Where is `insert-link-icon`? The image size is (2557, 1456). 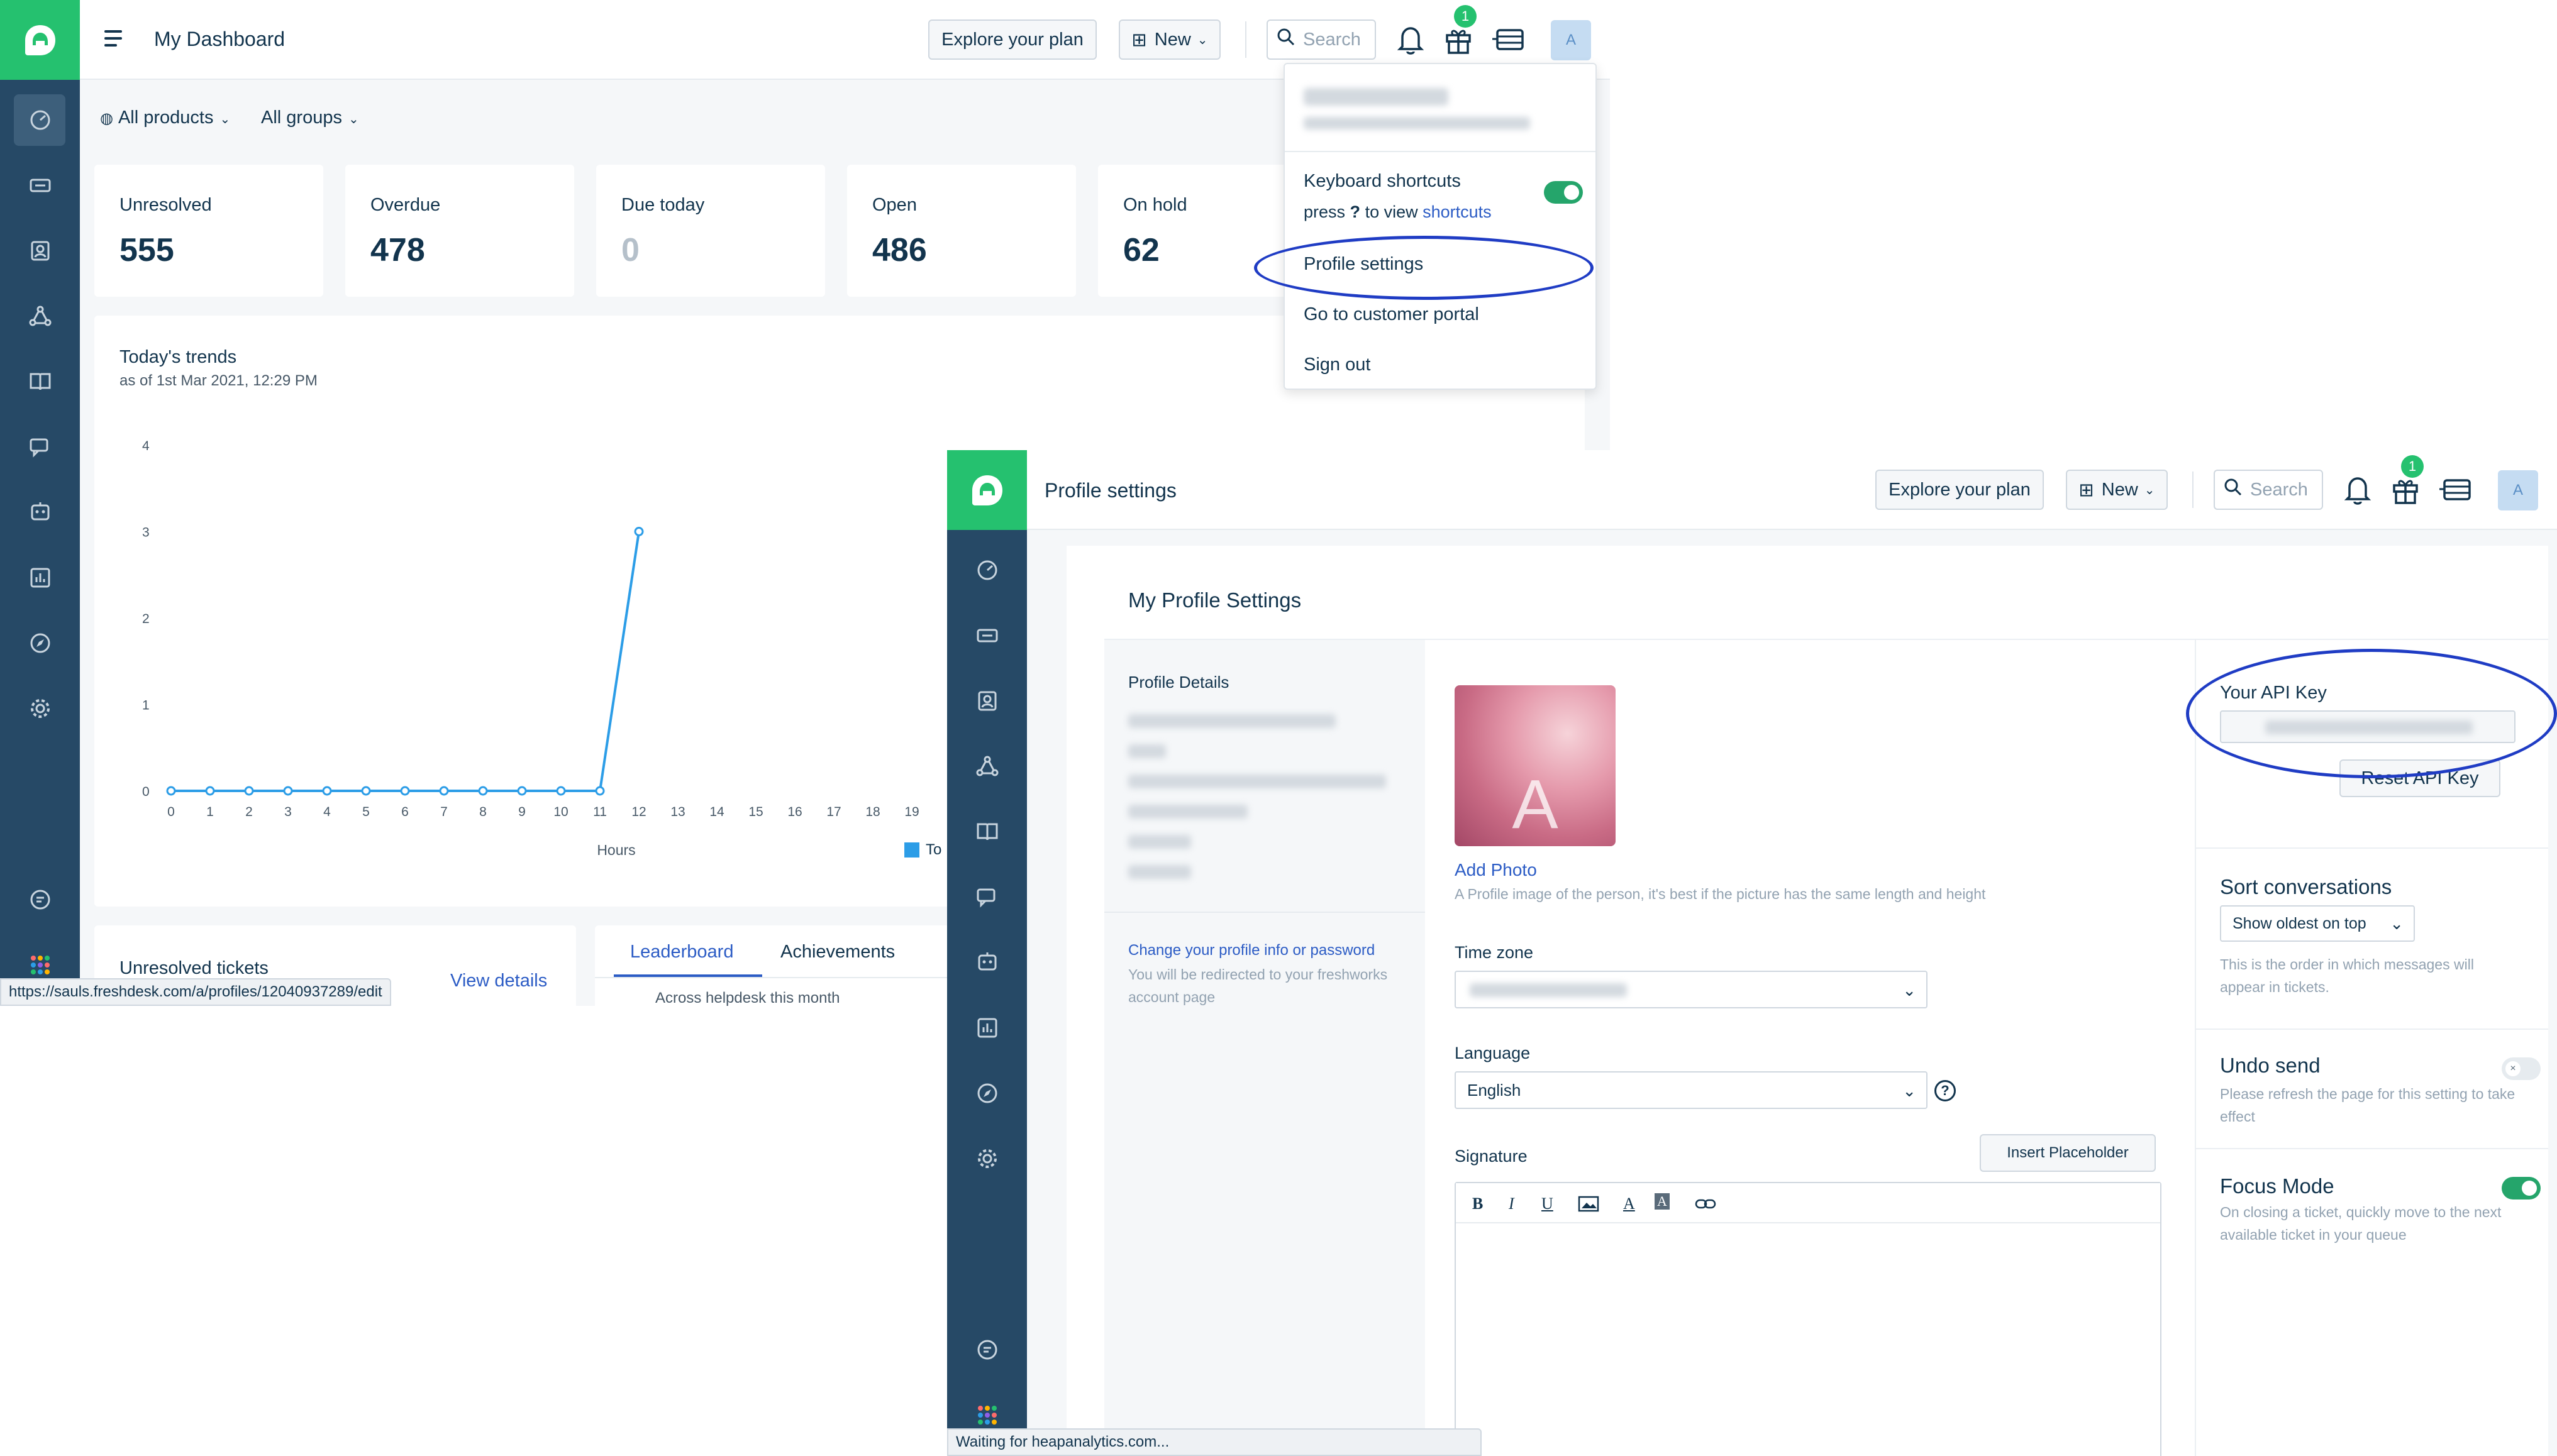 insert-link-icon is located at coordinates (1705, 1205).